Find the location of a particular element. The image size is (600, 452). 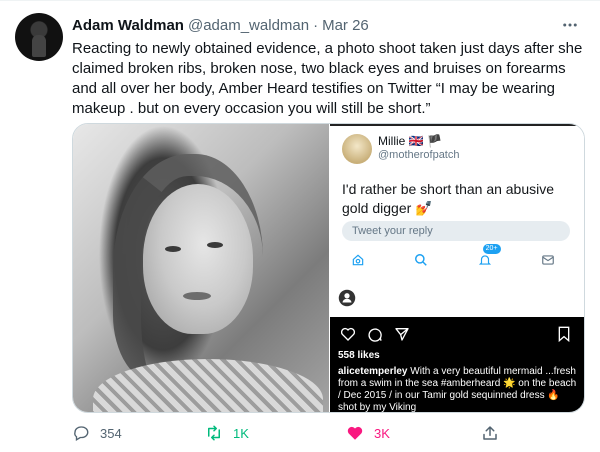

like-button: 3K is located at coordinates (368, 433).